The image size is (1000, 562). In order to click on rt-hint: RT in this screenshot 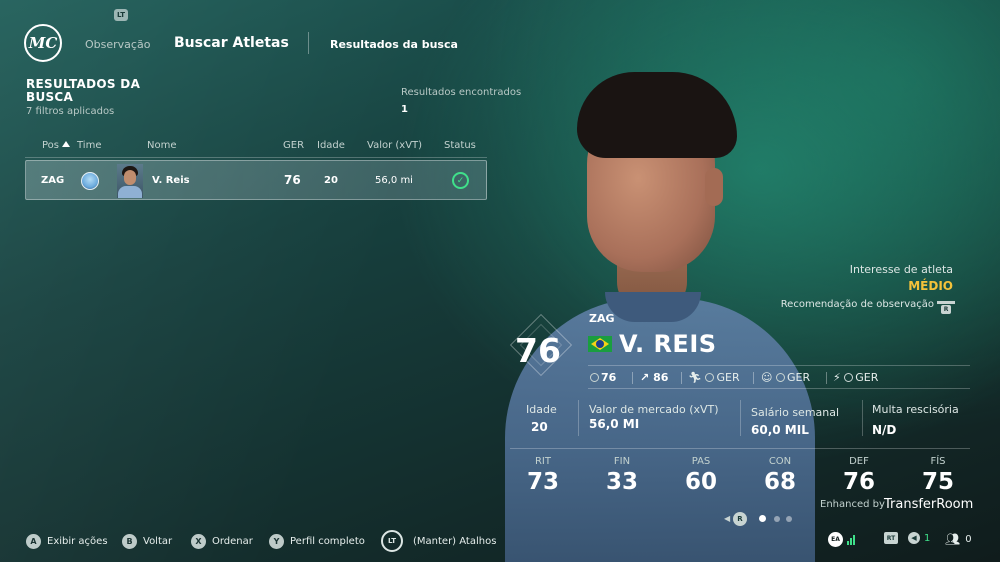, I will do `click(891, 538)`.